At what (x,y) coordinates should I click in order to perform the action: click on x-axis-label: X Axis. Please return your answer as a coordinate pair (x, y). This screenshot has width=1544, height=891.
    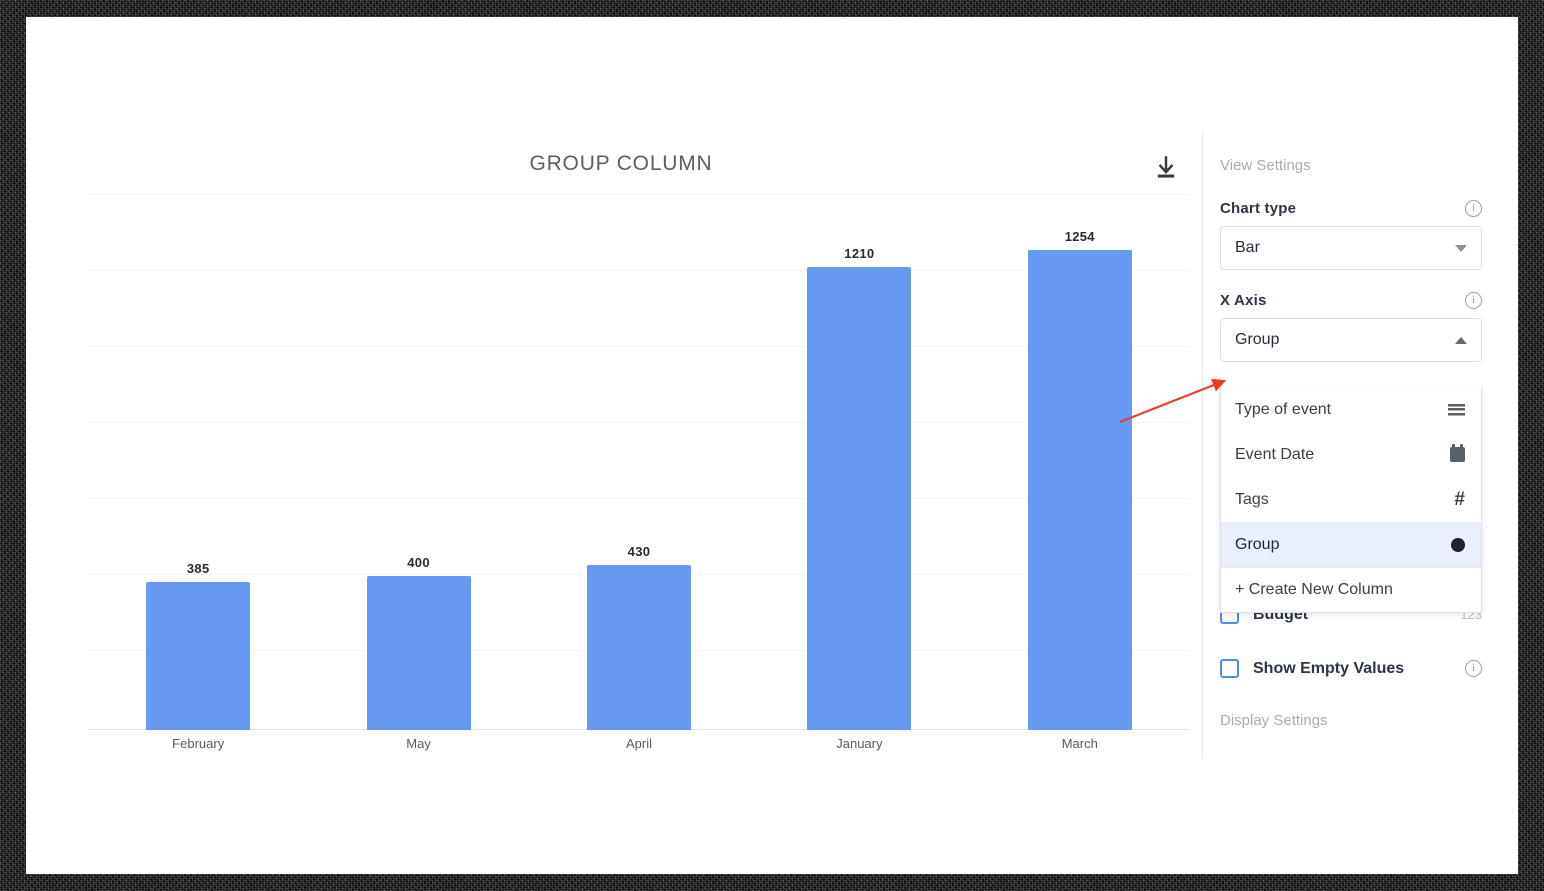
    Looking at the image, I should click on (1243, 300).